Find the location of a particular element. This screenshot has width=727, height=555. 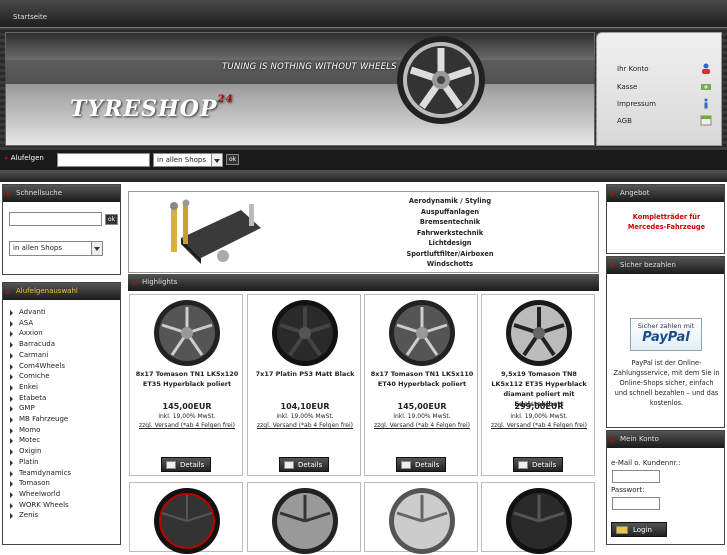

category-link: Lichtdesign is located at coordinates (450, 243).